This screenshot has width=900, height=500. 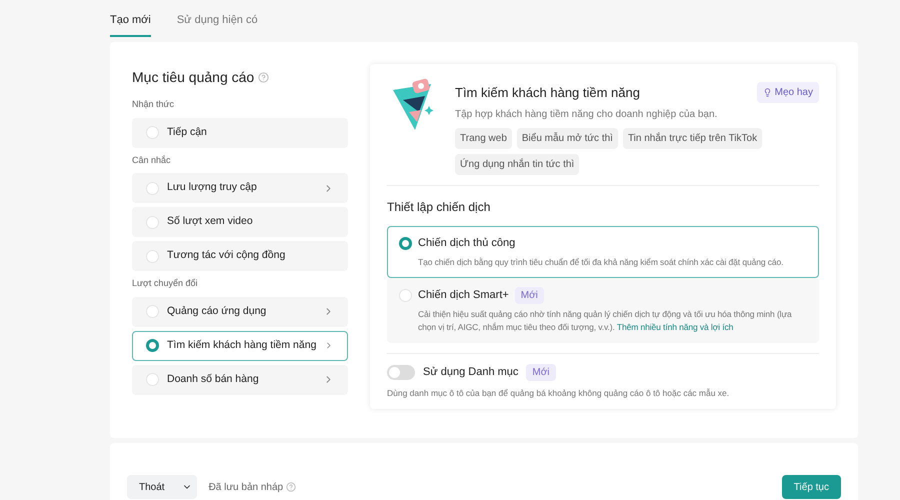 What do you see at coordinates (558, 393) in the screenshot?
I see `catalog-description: Dùng danh mục ô tô của bạn để quảng bá khoảng không quảng cáo ô tô hoặc các mẫu xe.` at bounding box center [558, 393].